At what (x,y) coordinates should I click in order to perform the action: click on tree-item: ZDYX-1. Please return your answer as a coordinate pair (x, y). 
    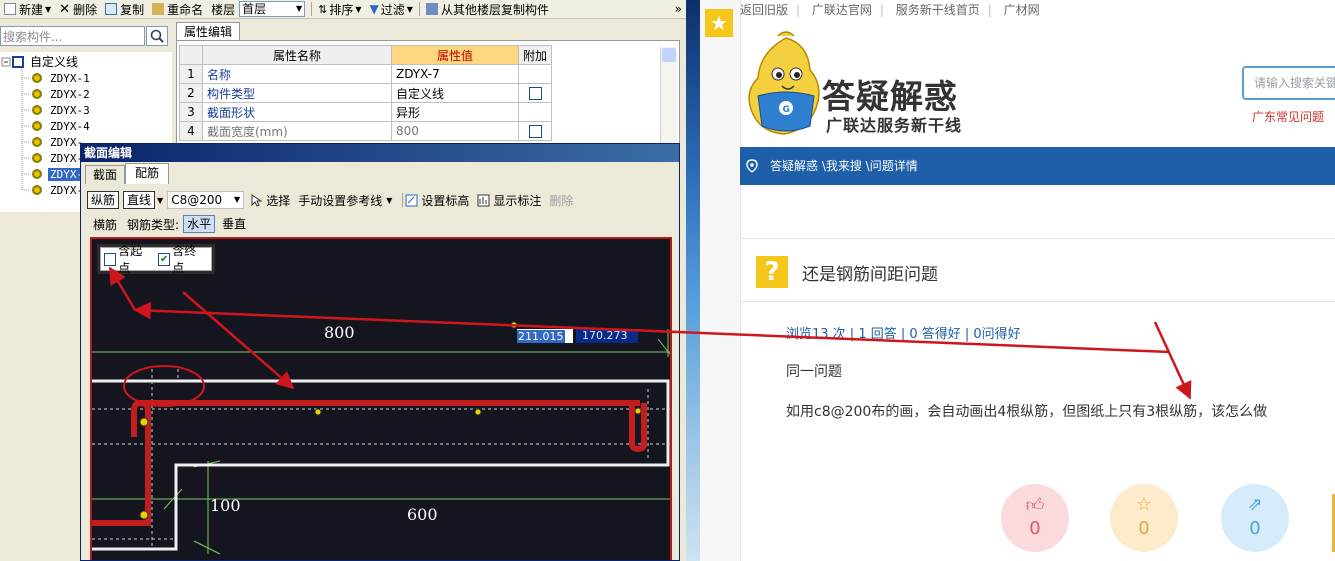
    Looking at the image, I should click on (62, 78).